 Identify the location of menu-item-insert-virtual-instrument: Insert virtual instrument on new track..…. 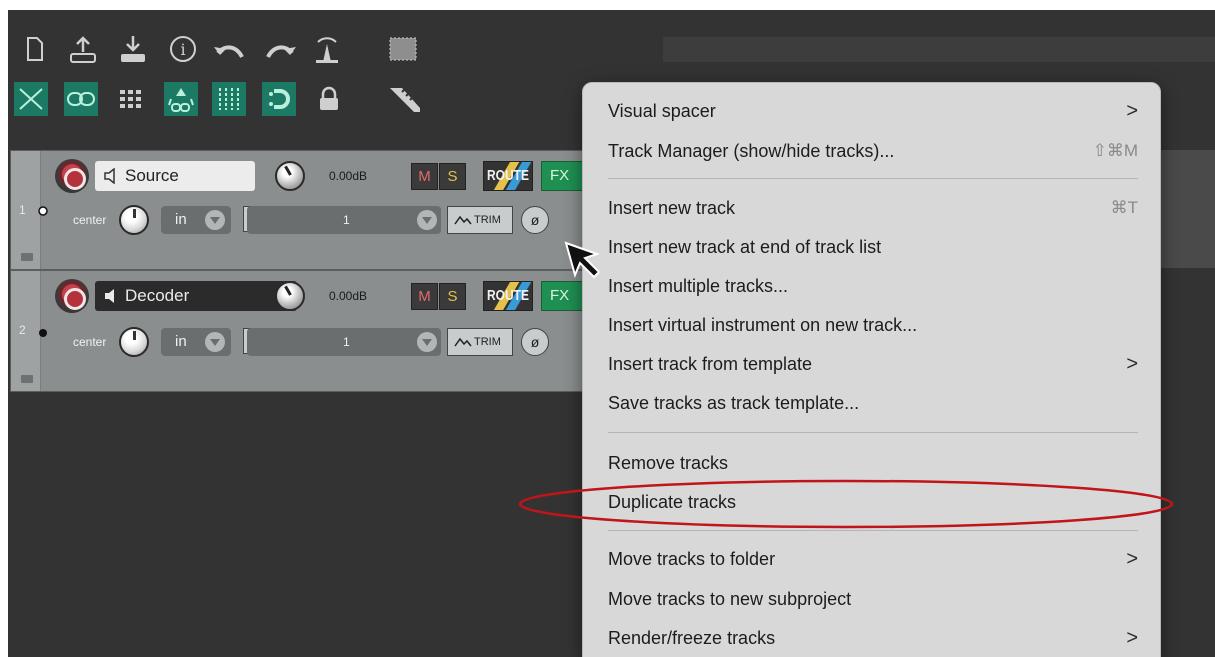
(873, 325).